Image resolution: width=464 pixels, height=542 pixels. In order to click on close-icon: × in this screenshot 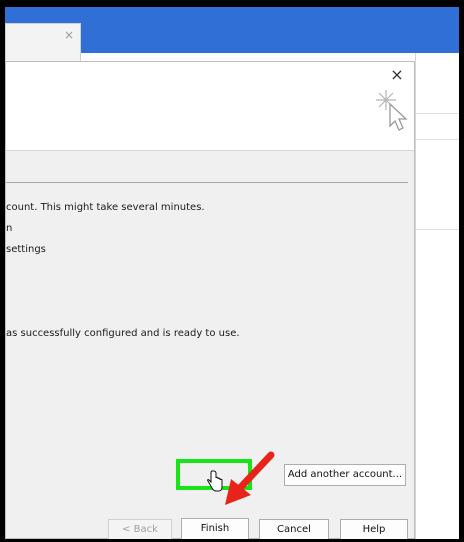, I will do `click(397, 75)`.